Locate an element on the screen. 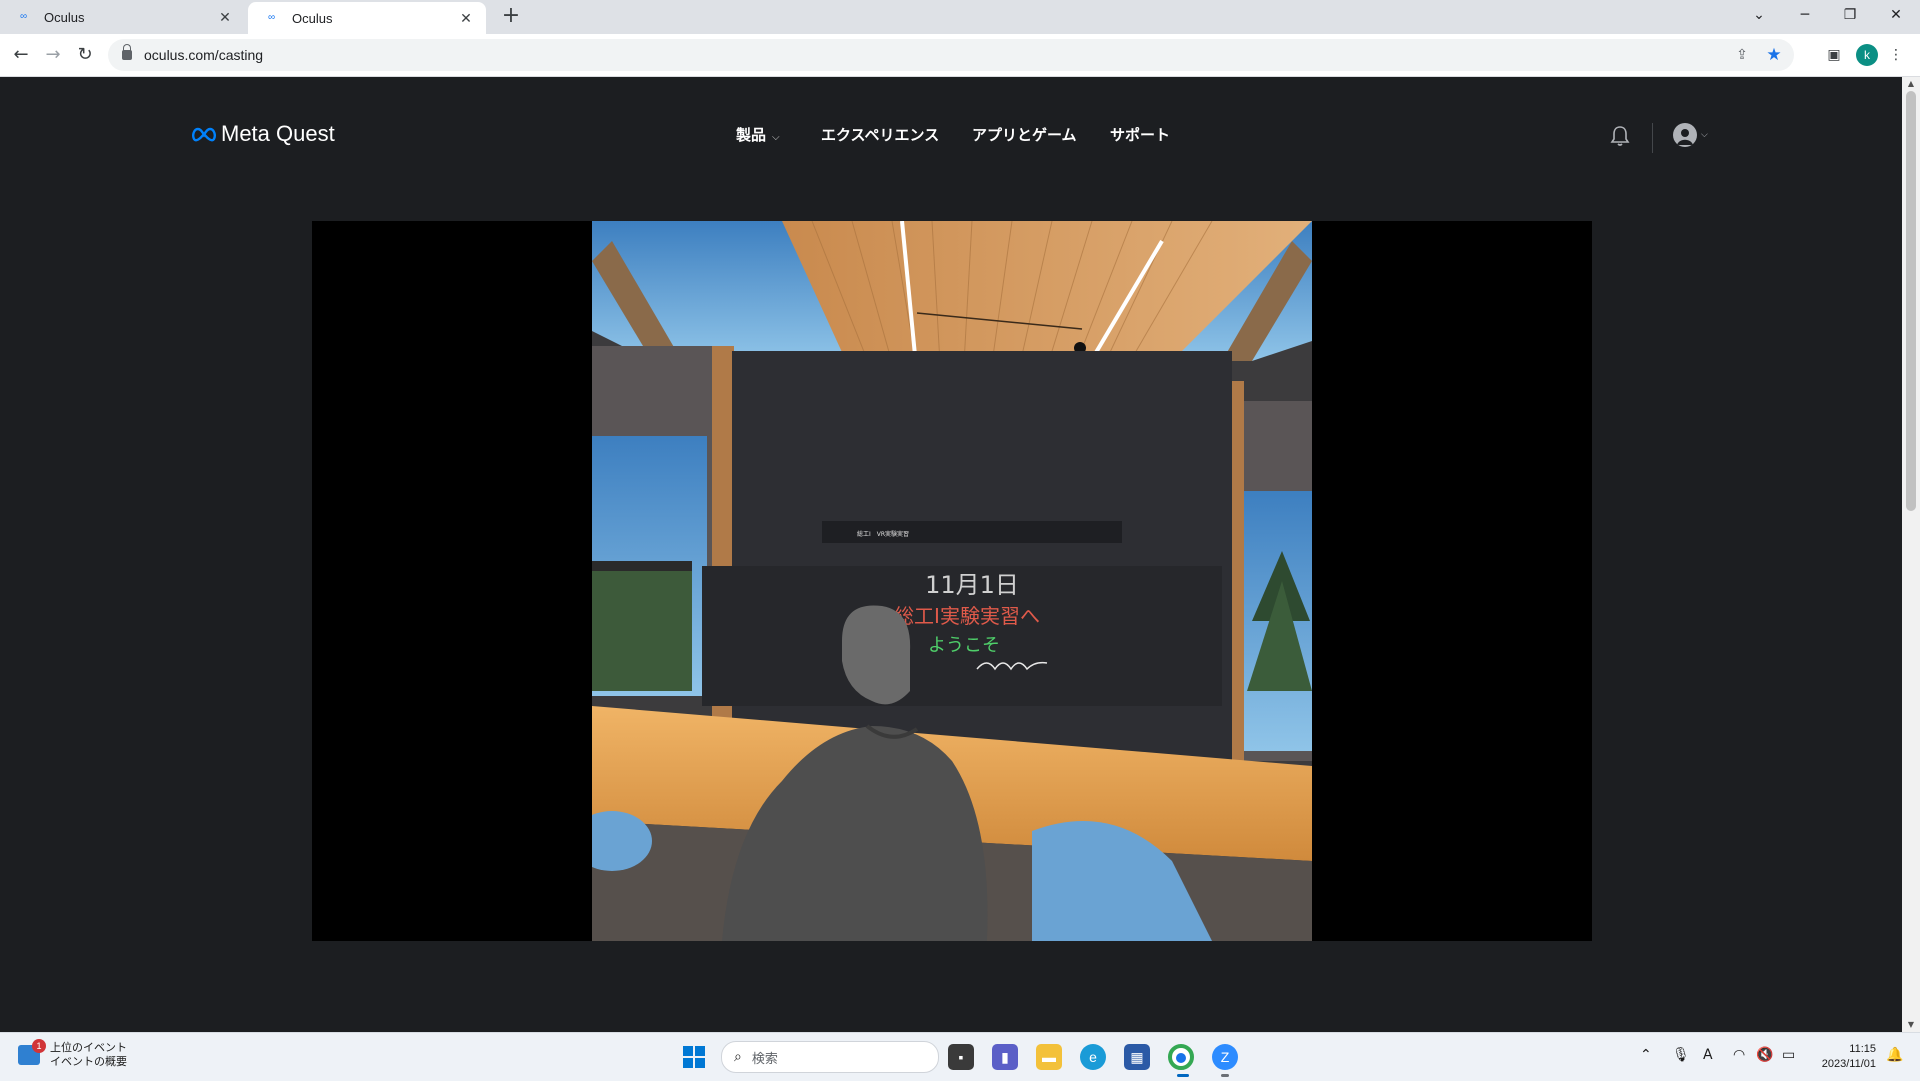 This screenshot has height=1081, width=1920. side-panel-icon: ▣ is located at coordinates (1834, 55).